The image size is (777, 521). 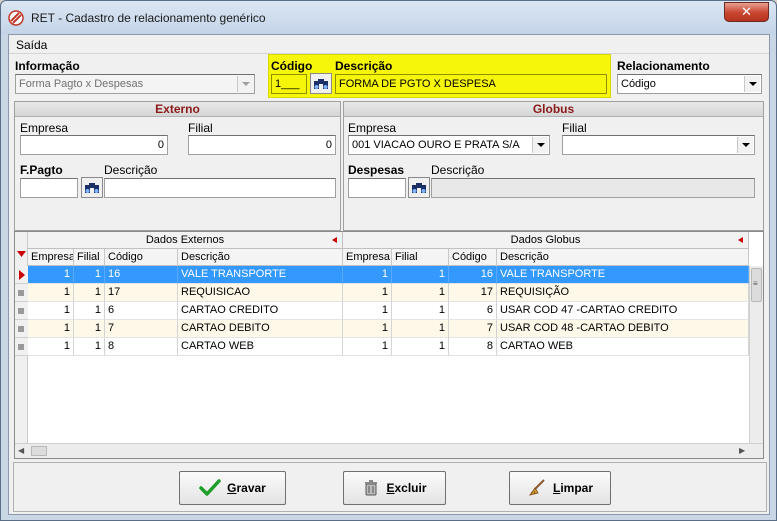 I want to click on excluir-label: Excluir, so click(x=406, y=488).